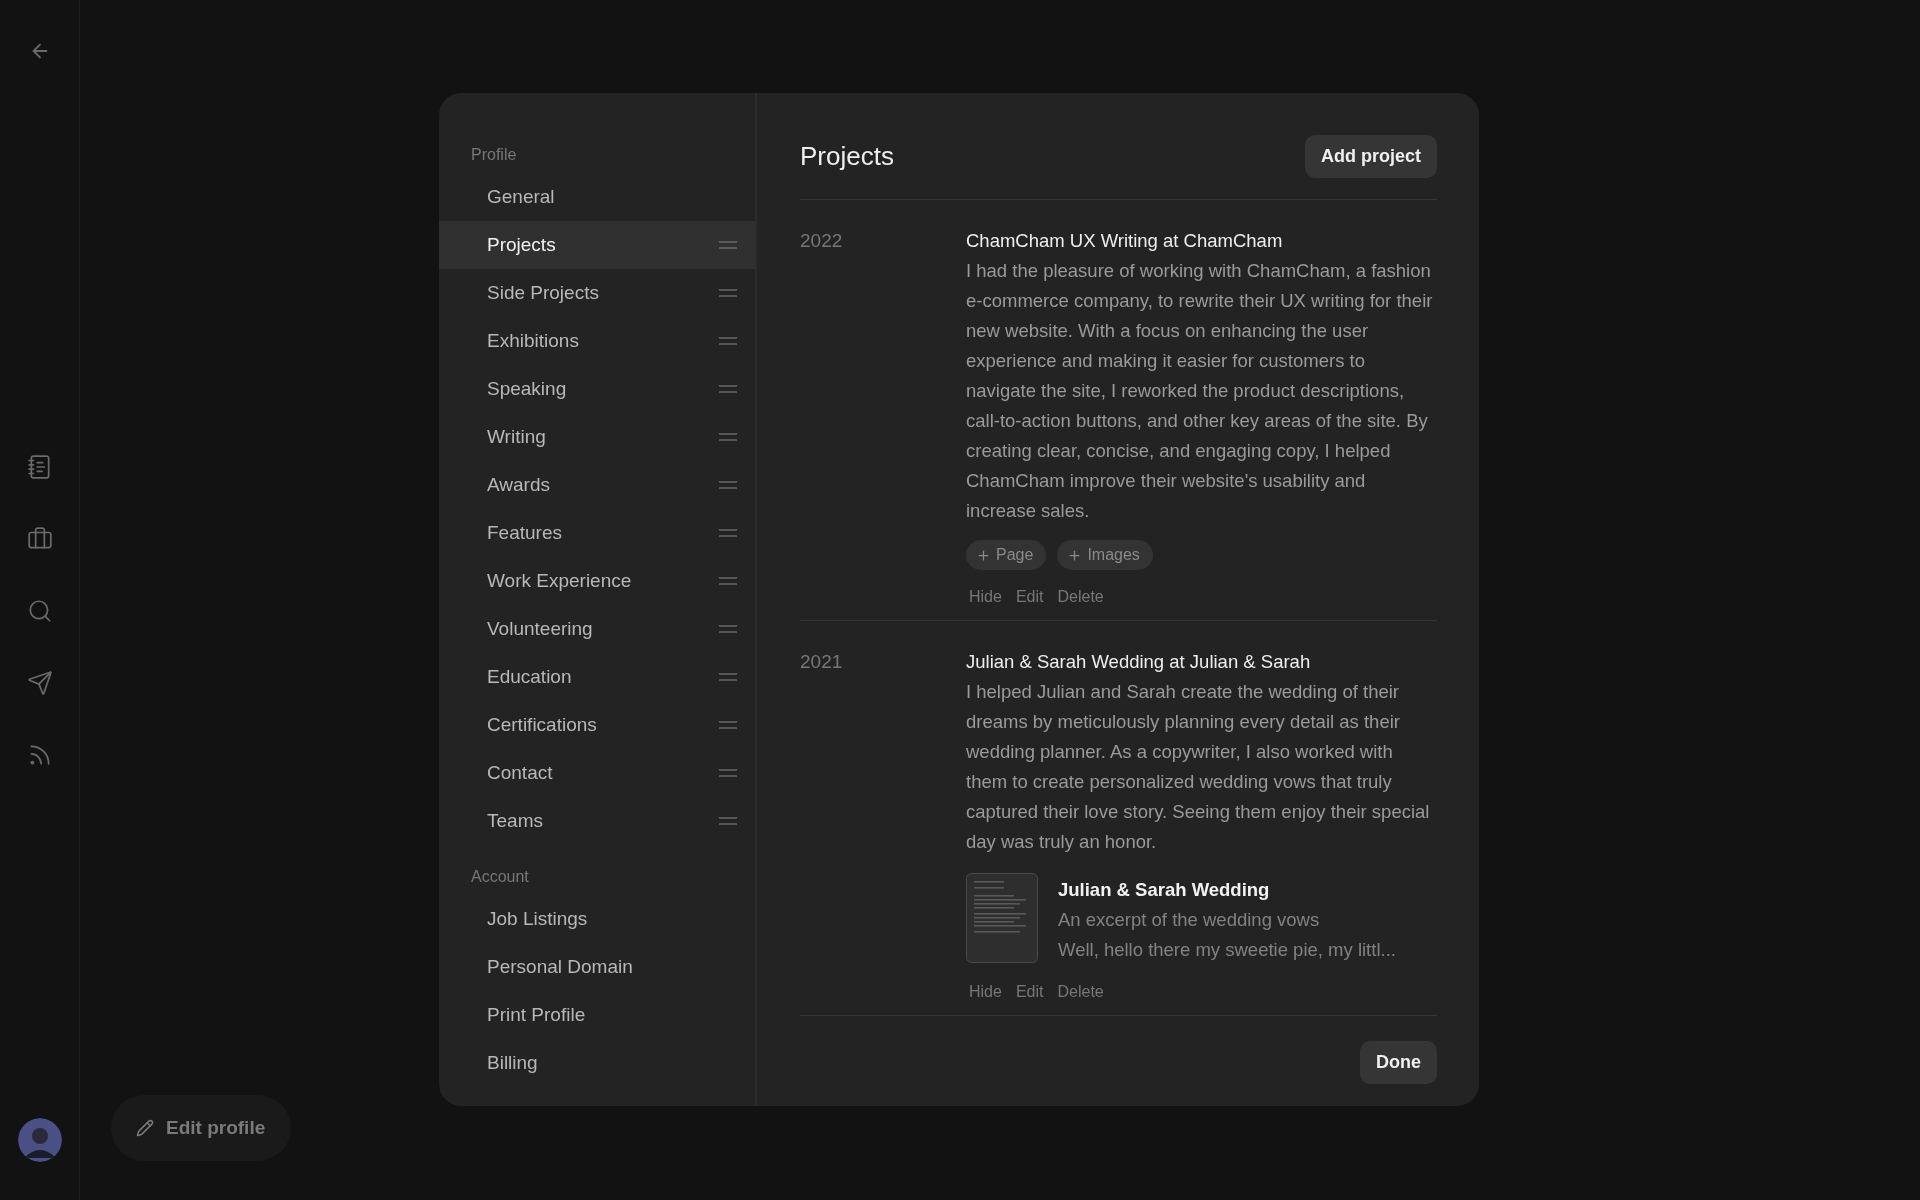 This screenshot has height=1200, width=1920. I want to click on panel-title: Projects, so click(847, 156).